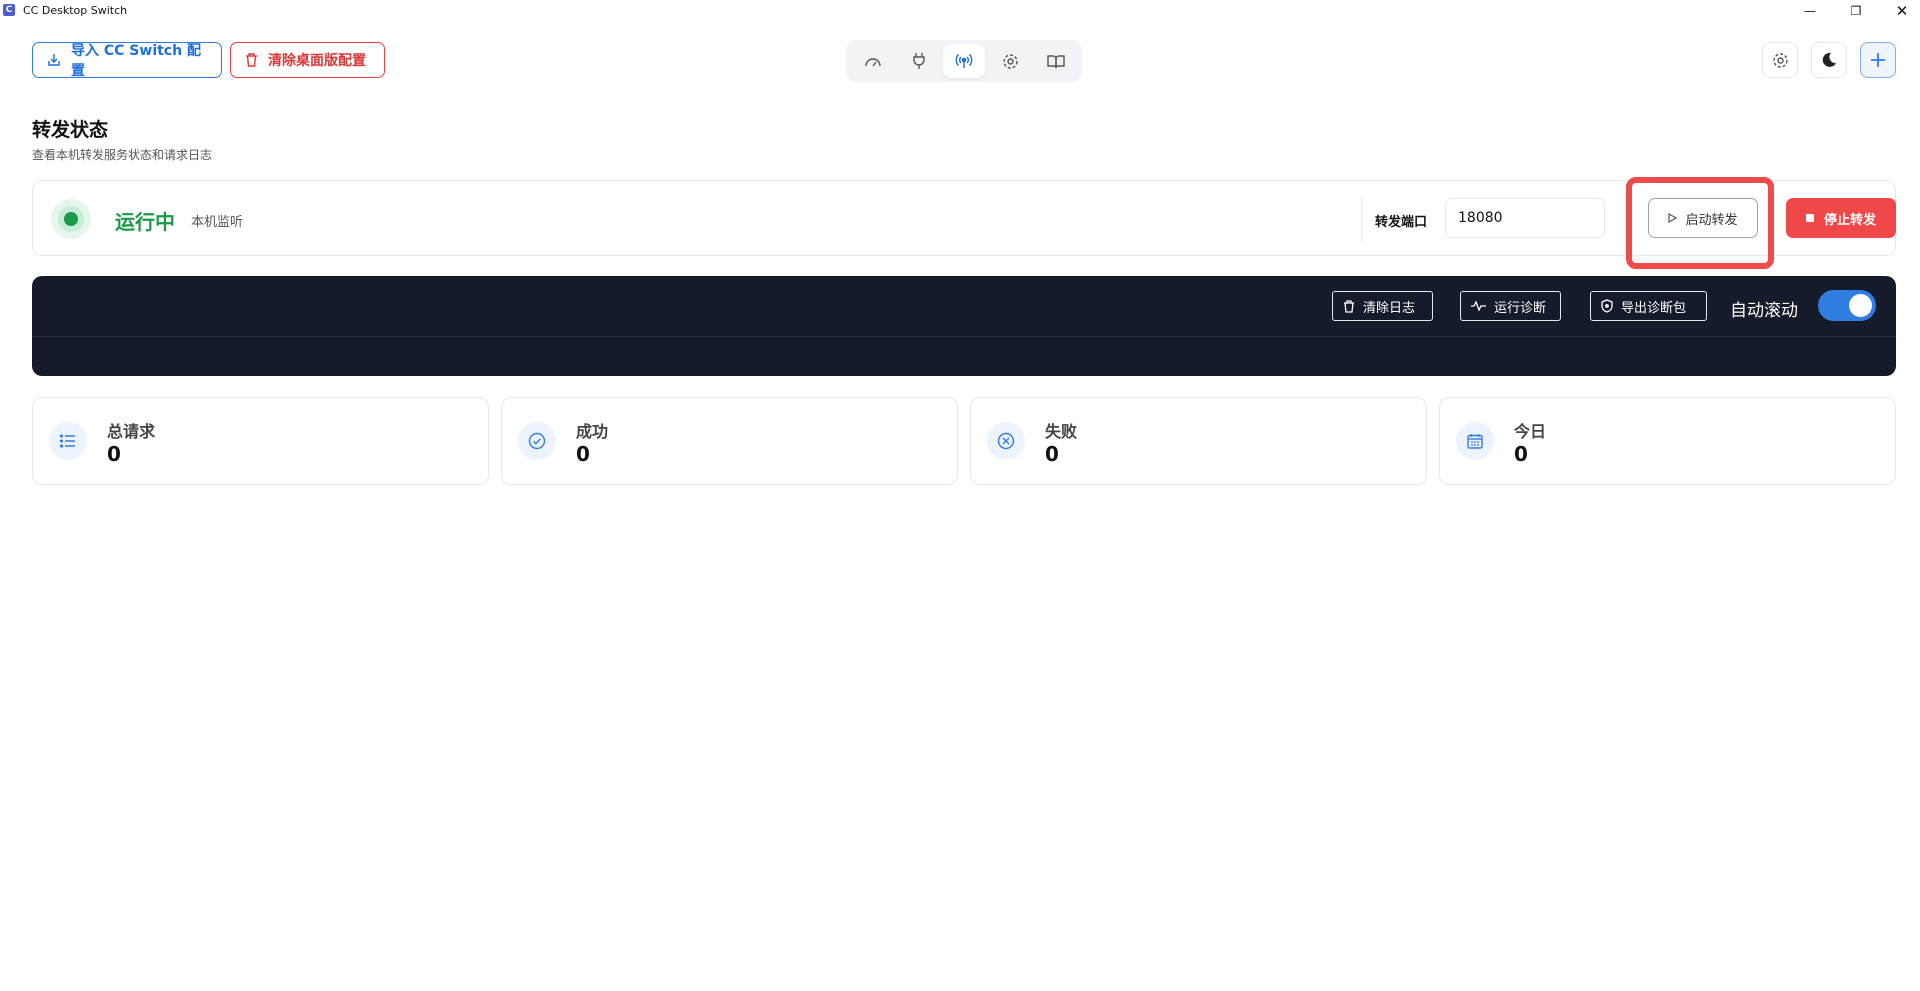 The width and height of the screenshot is (1920, 991). I want to click on nav-providers, so click(919, 61).